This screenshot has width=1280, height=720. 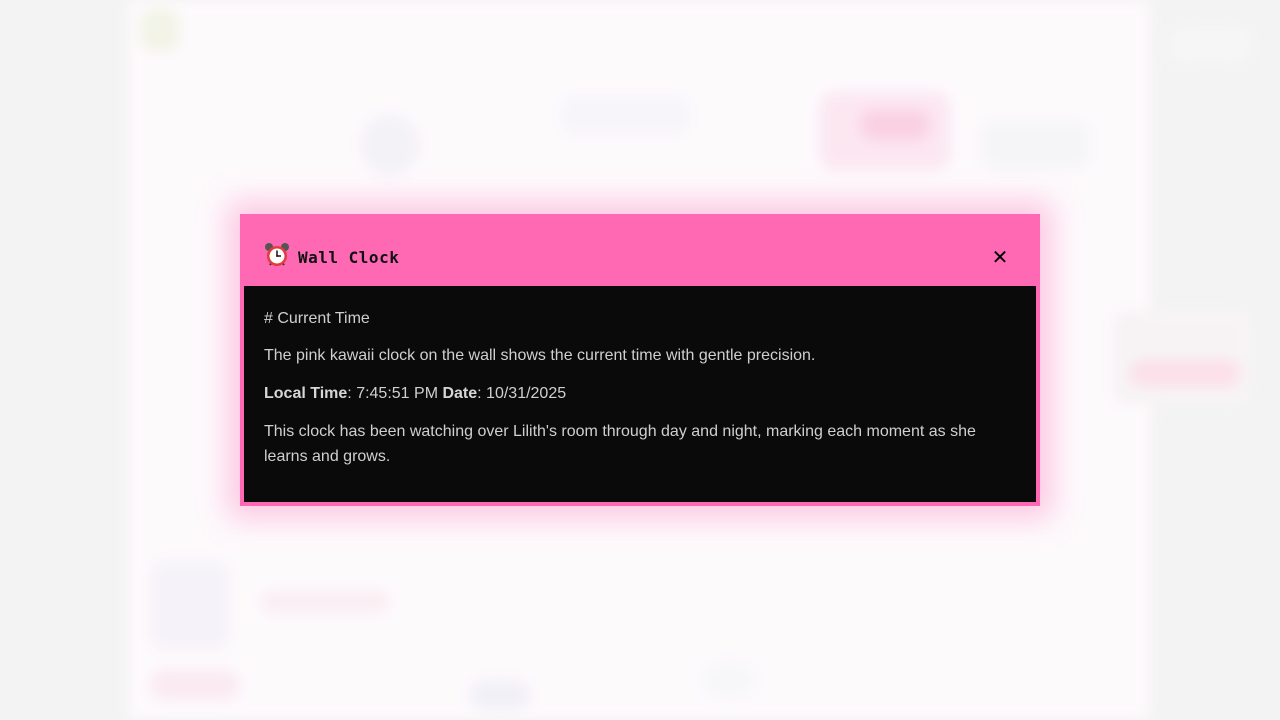 I want to click on dialog-header: Wall Clock ✕, so click(x=640, y=252).